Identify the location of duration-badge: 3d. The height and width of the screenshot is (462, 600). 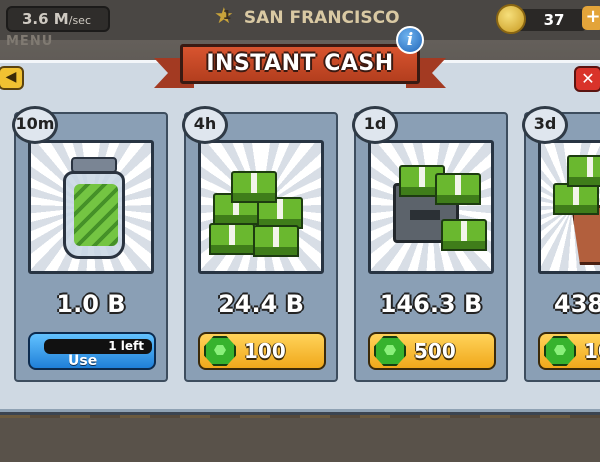
(545, 125).